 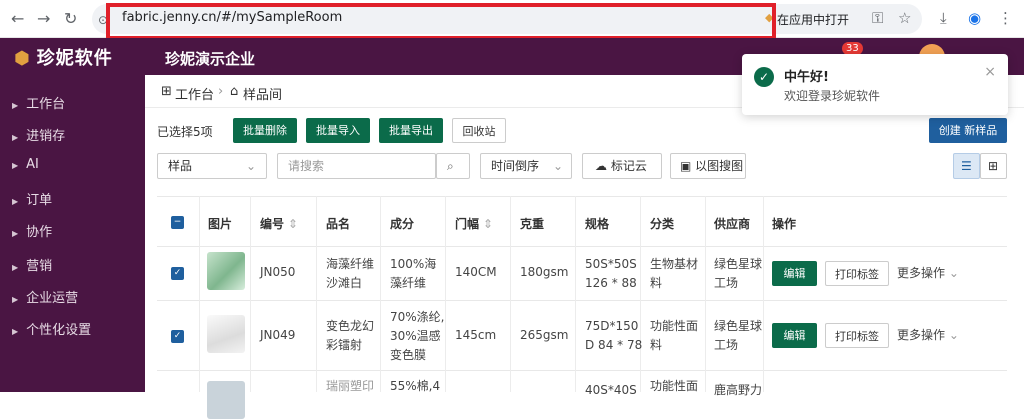 What do you see at coordinates (467, 224) in the screenshot?
I see `col-header-width-label: 门幅` at bounding box center [467, 224].